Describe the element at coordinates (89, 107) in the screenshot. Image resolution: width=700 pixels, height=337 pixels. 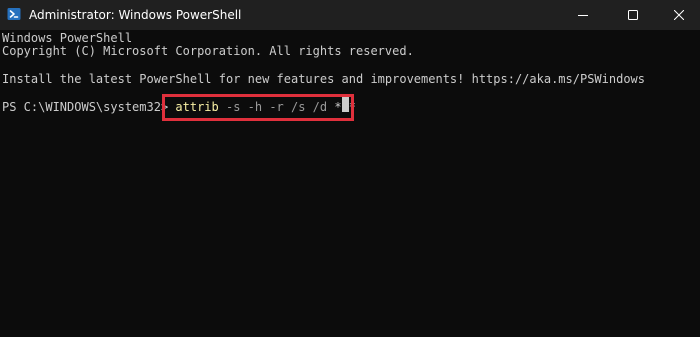
I see `prompt: PS C:\WINDOWS\system32>` at that location.